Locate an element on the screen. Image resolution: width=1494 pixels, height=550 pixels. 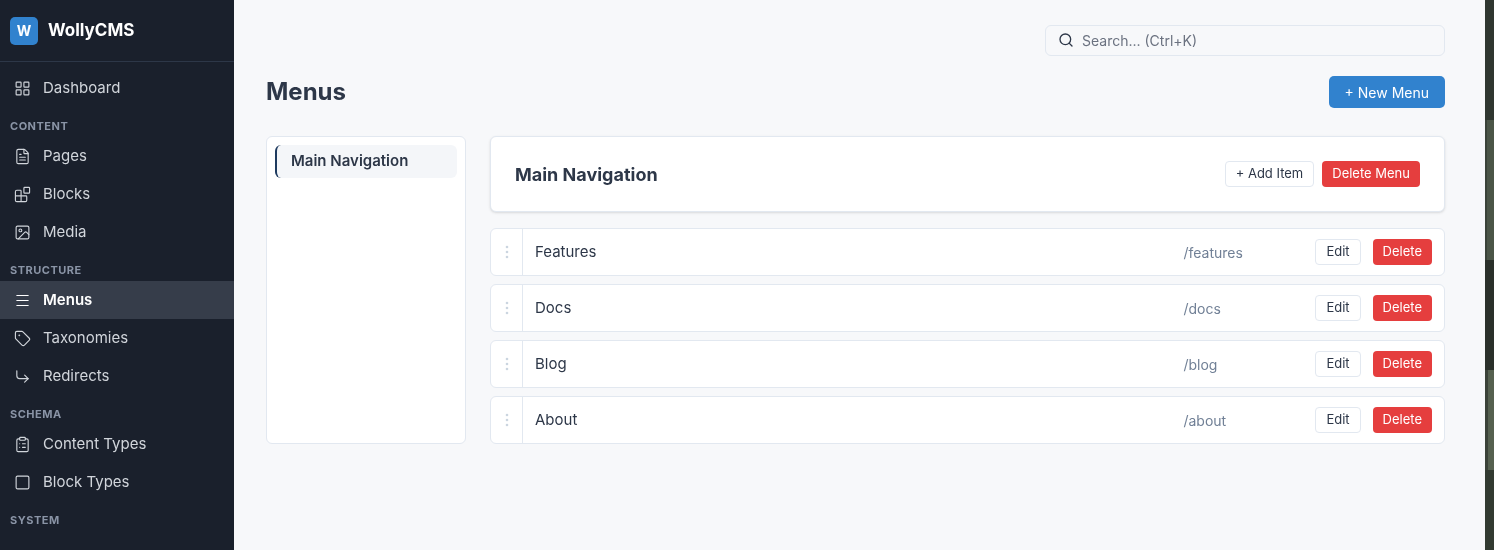
section-heading: STRUCTURE is located at coordinates (46, 270).